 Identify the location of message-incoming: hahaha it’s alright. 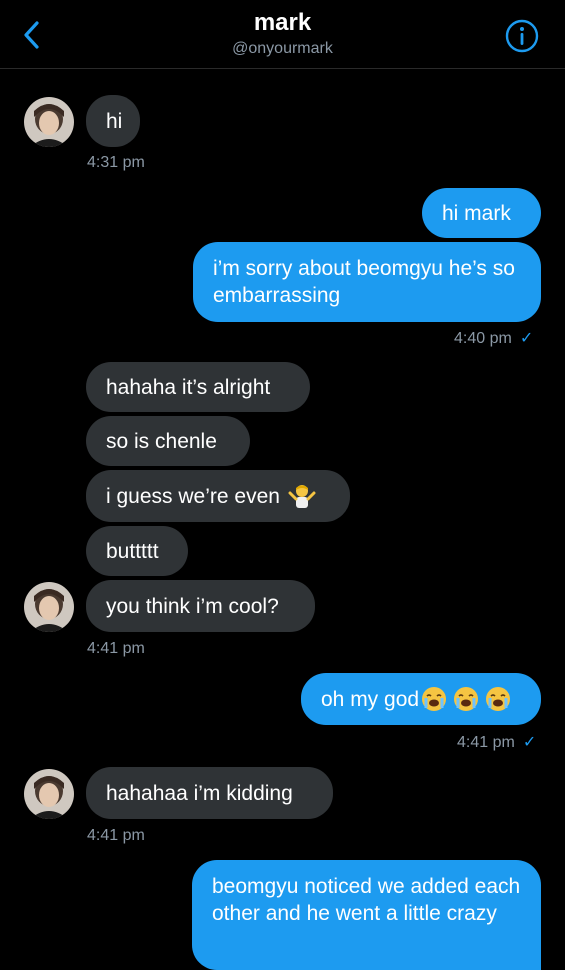
(198, 387).